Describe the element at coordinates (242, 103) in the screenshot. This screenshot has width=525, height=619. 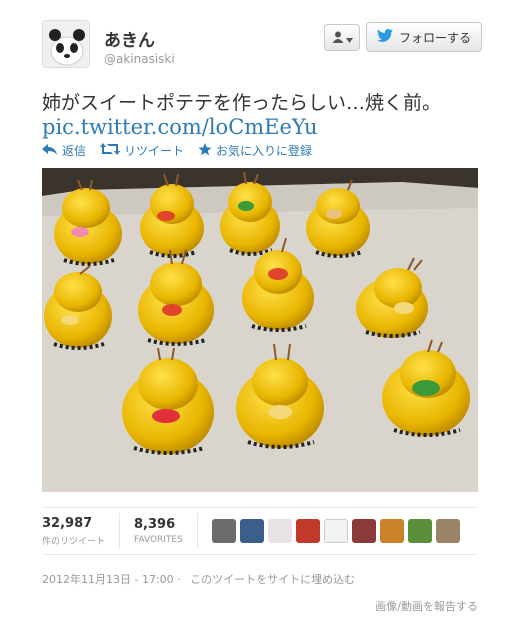
I see `tweet-text: 姉がスイートポテテを作ったらしい…焼く前。` at that location.